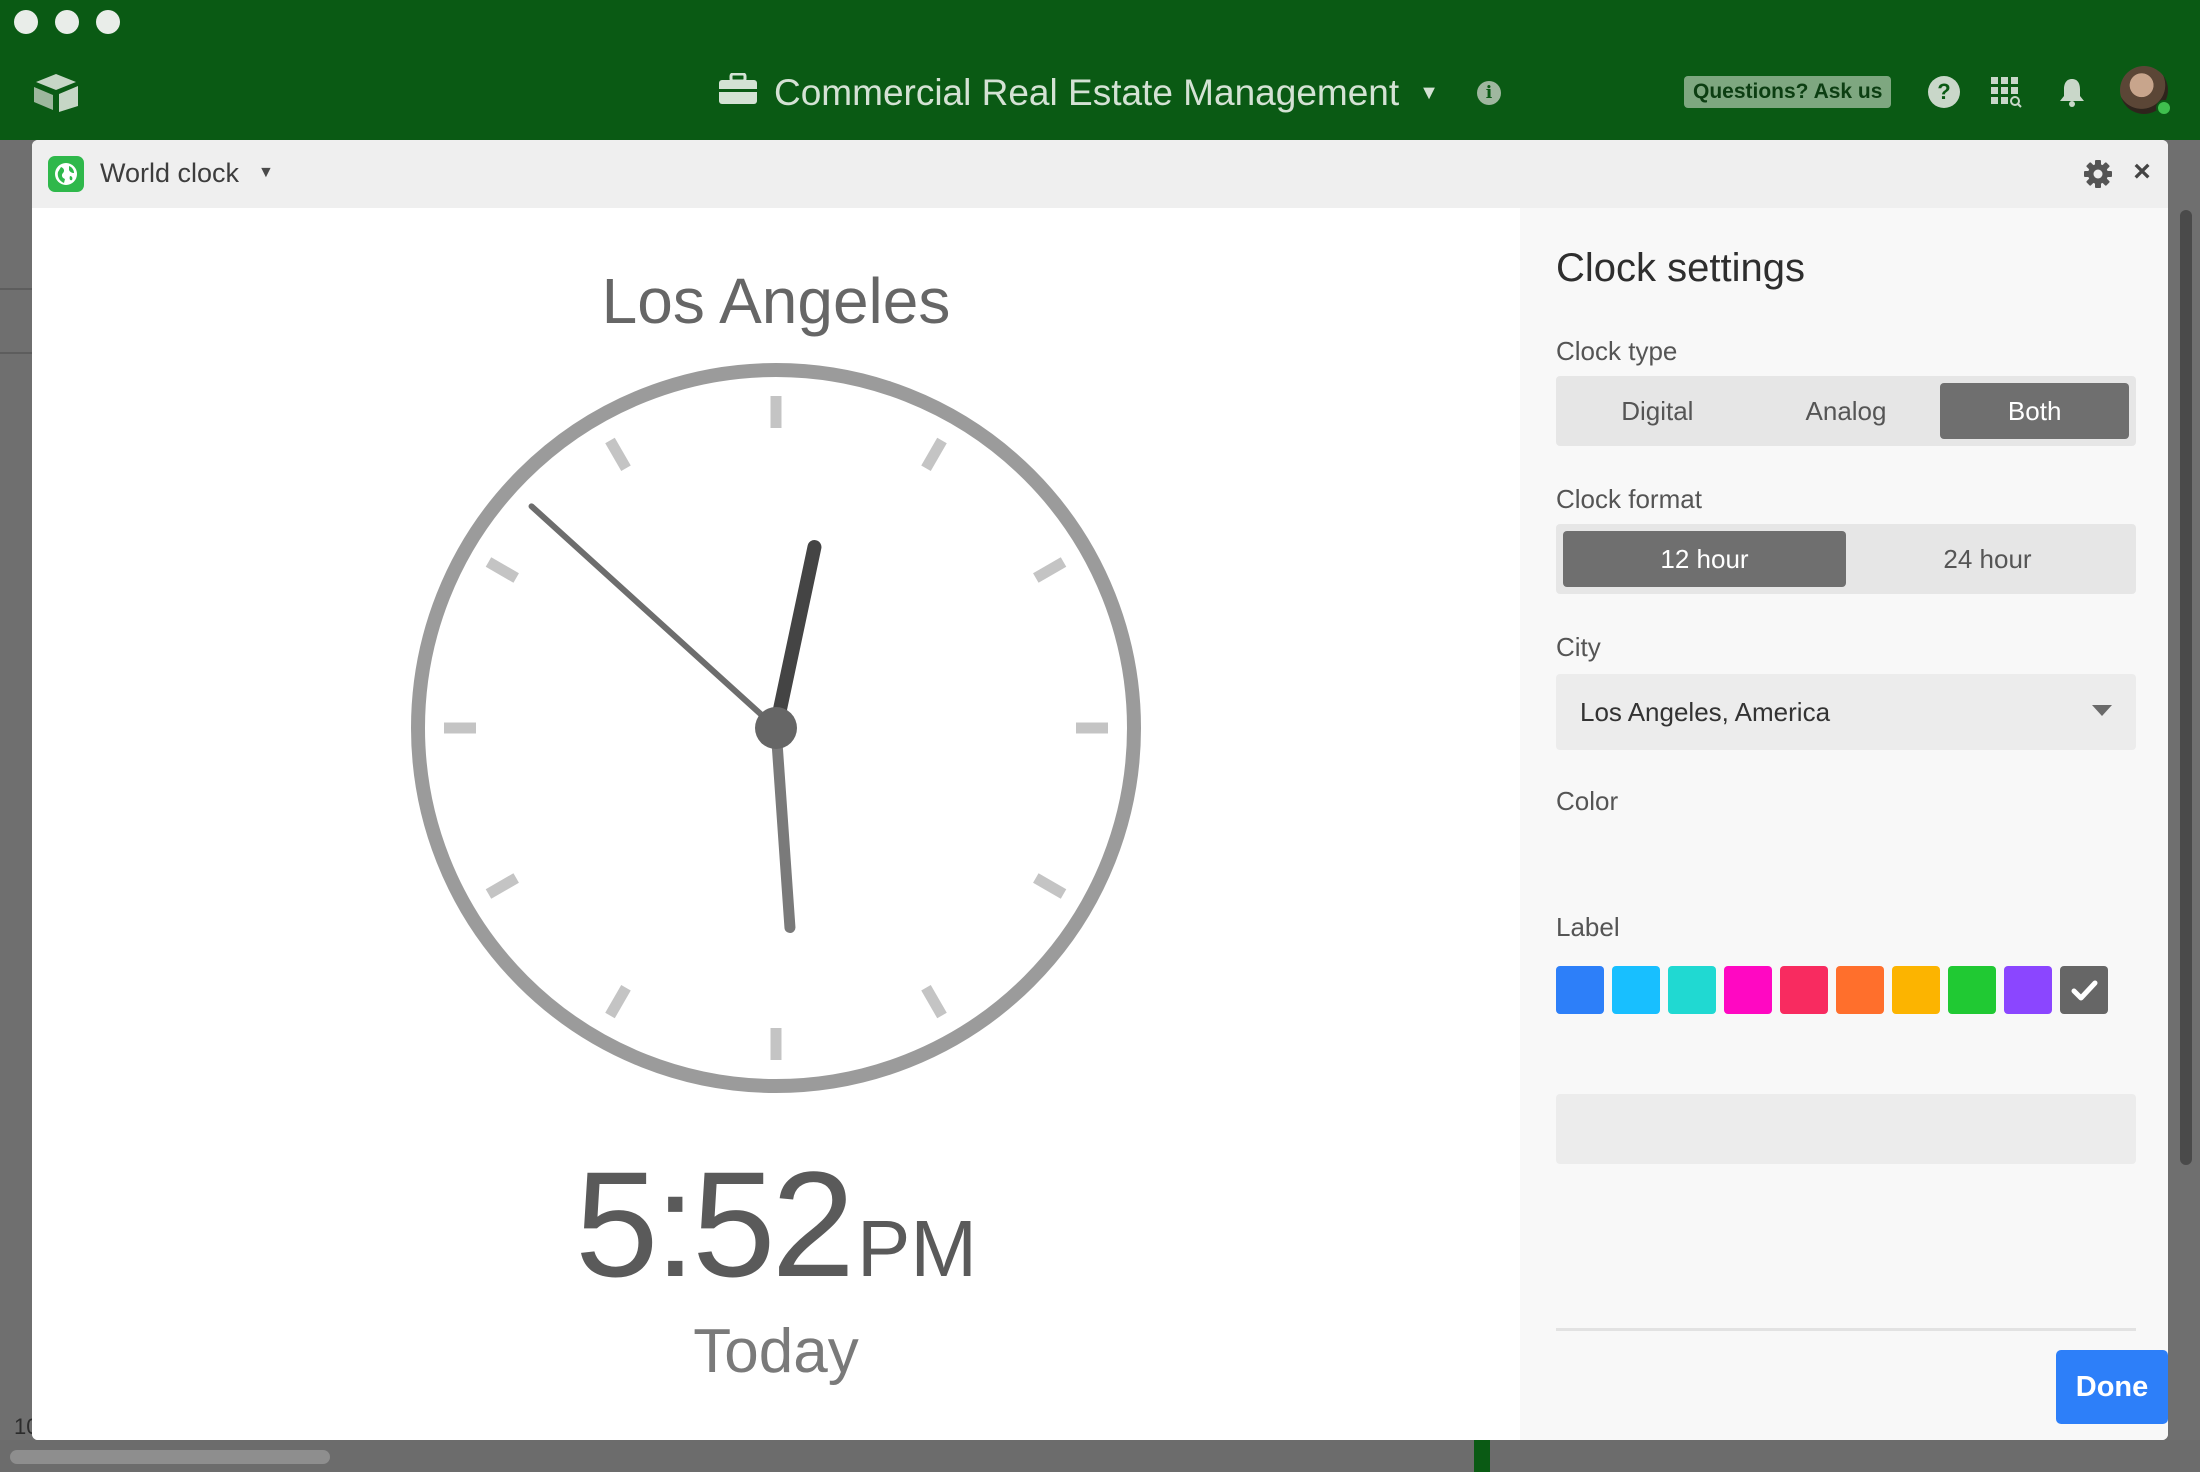 Image resolution: width=2200 pixels, height=1472 pixels. Describe the element at coordinates (1846, 1129) in the screenshot. I see `label-input` at that location.